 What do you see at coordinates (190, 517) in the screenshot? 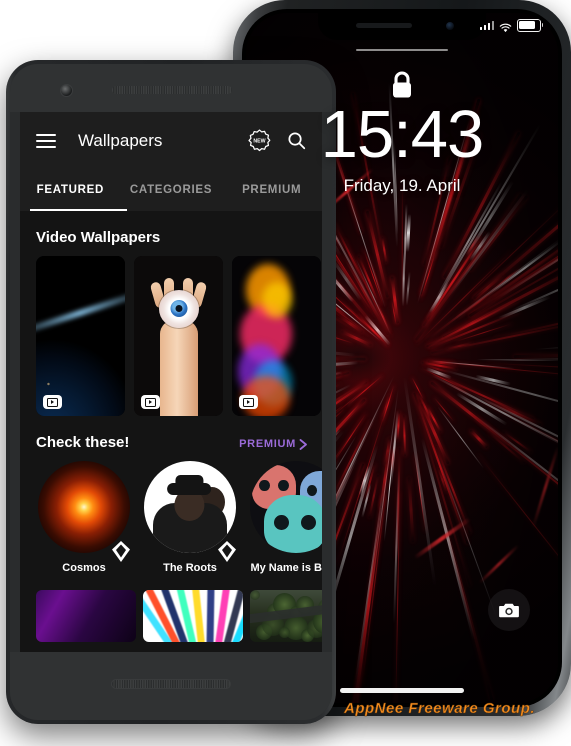
I see `check-item-the-roots: The Roots` at bounding box center [190, 517].